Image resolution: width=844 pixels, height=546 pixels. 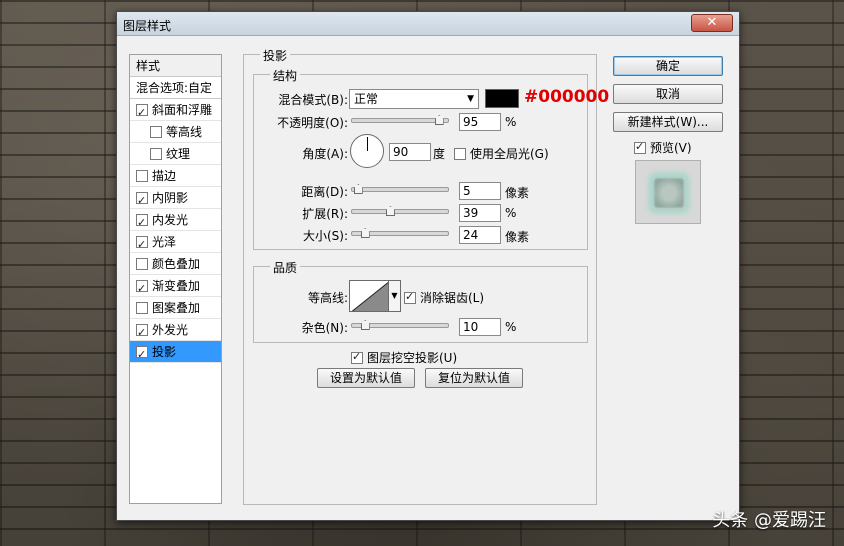 What do you see at coordinates (400, 211) in the screenshot?
I see `spread-slider` at bounding box center [400, 211].